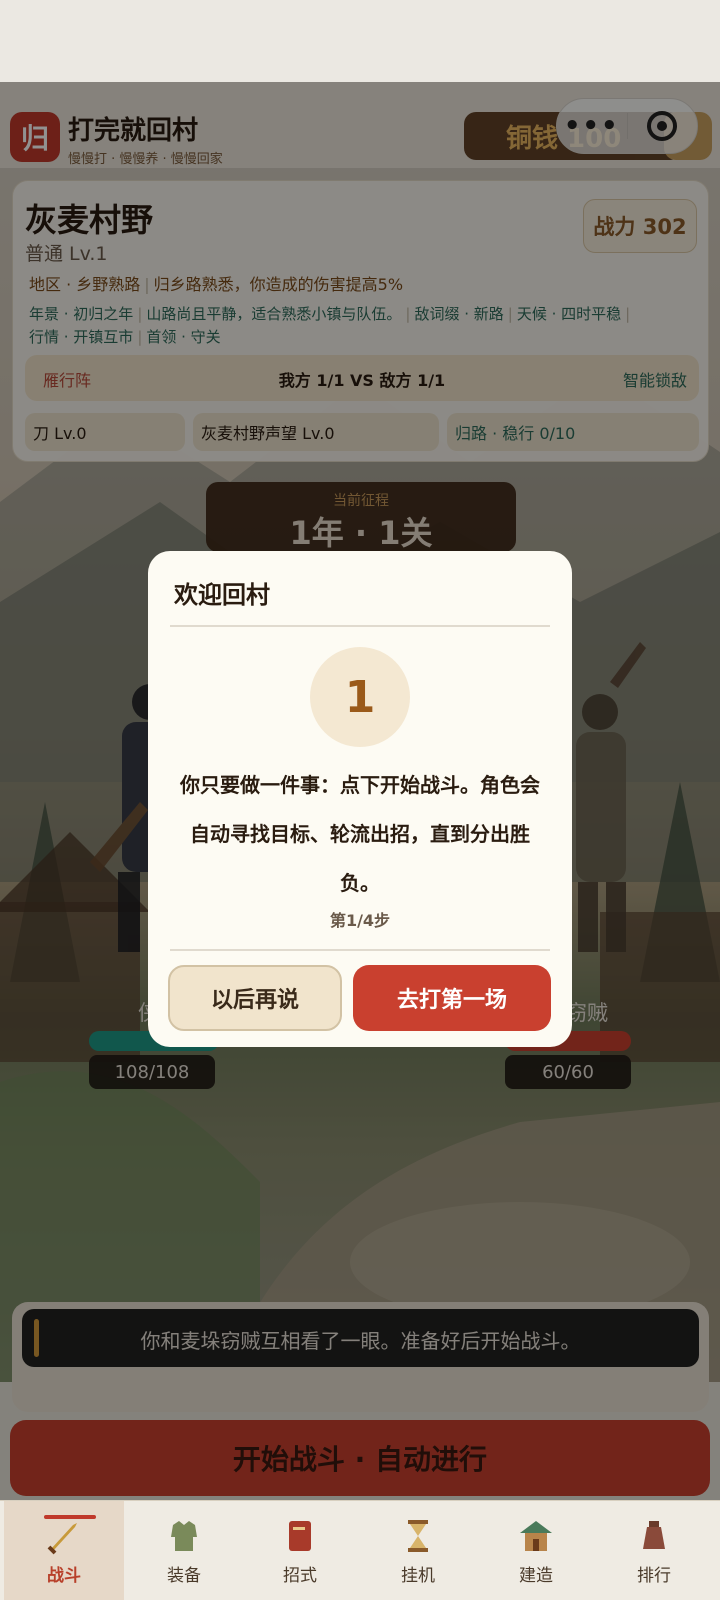 The height and width of the screenshot is (1600, 720). I want to click on later-button: 以后再说, so click(255, 998).